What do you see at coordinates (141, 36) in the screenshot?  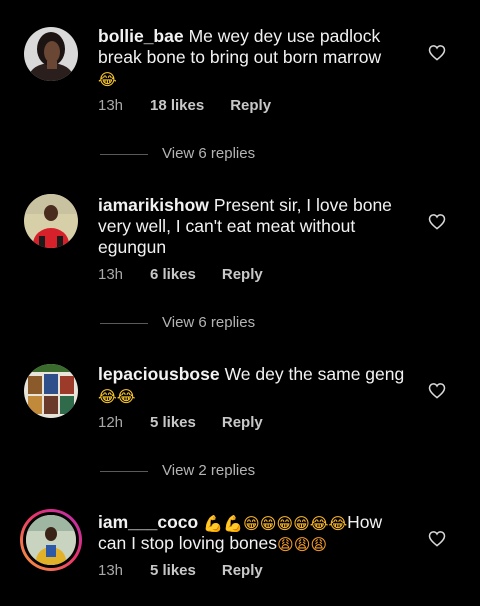 I see `comment-username: bollie_bae` at bounding box center [141, 36].